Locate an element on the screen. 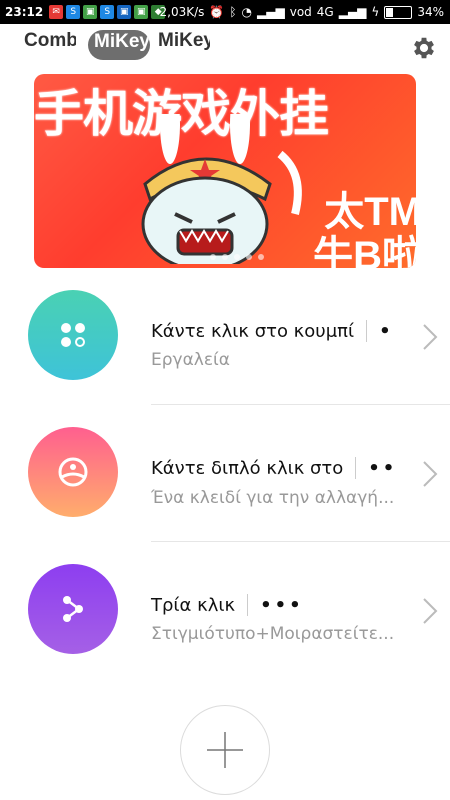 Image resolution: width=450 pixels, height=800 pixels. network-type: 4G is located at coordinates (325, 12).